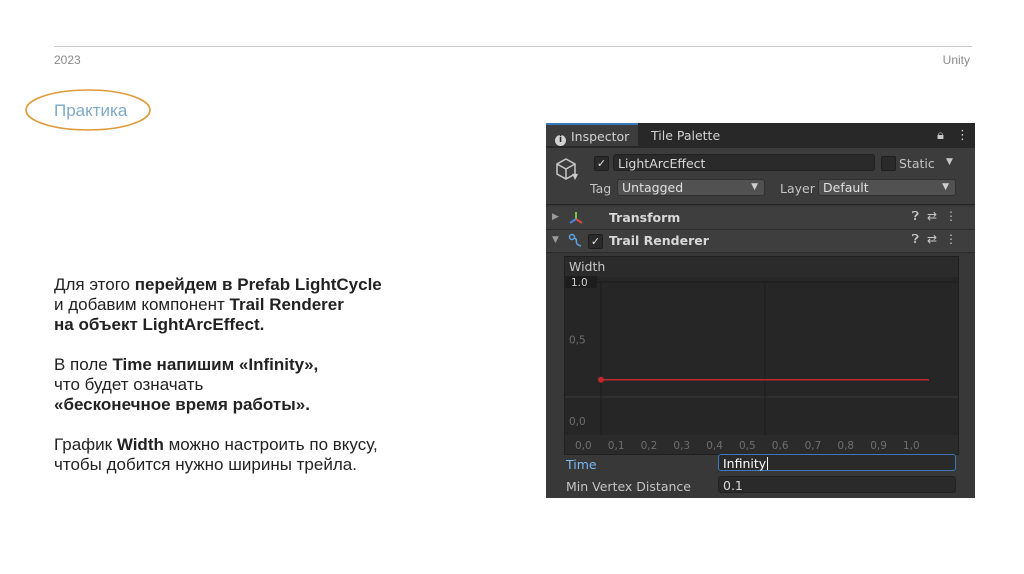 The width and height of the screenshot is (1024, 574). Describe the element at coordinates (797, 188) in the screenshot. I see `layer-label: Layer` at that location.